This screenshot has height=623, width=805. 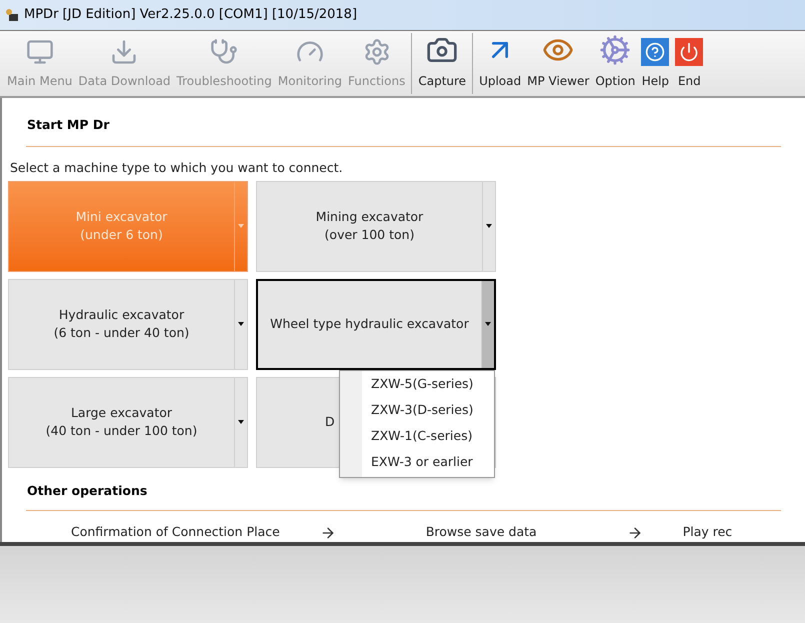 I want to click on menu-item: ZXW-5(G-series), so click(x=422, y=385).